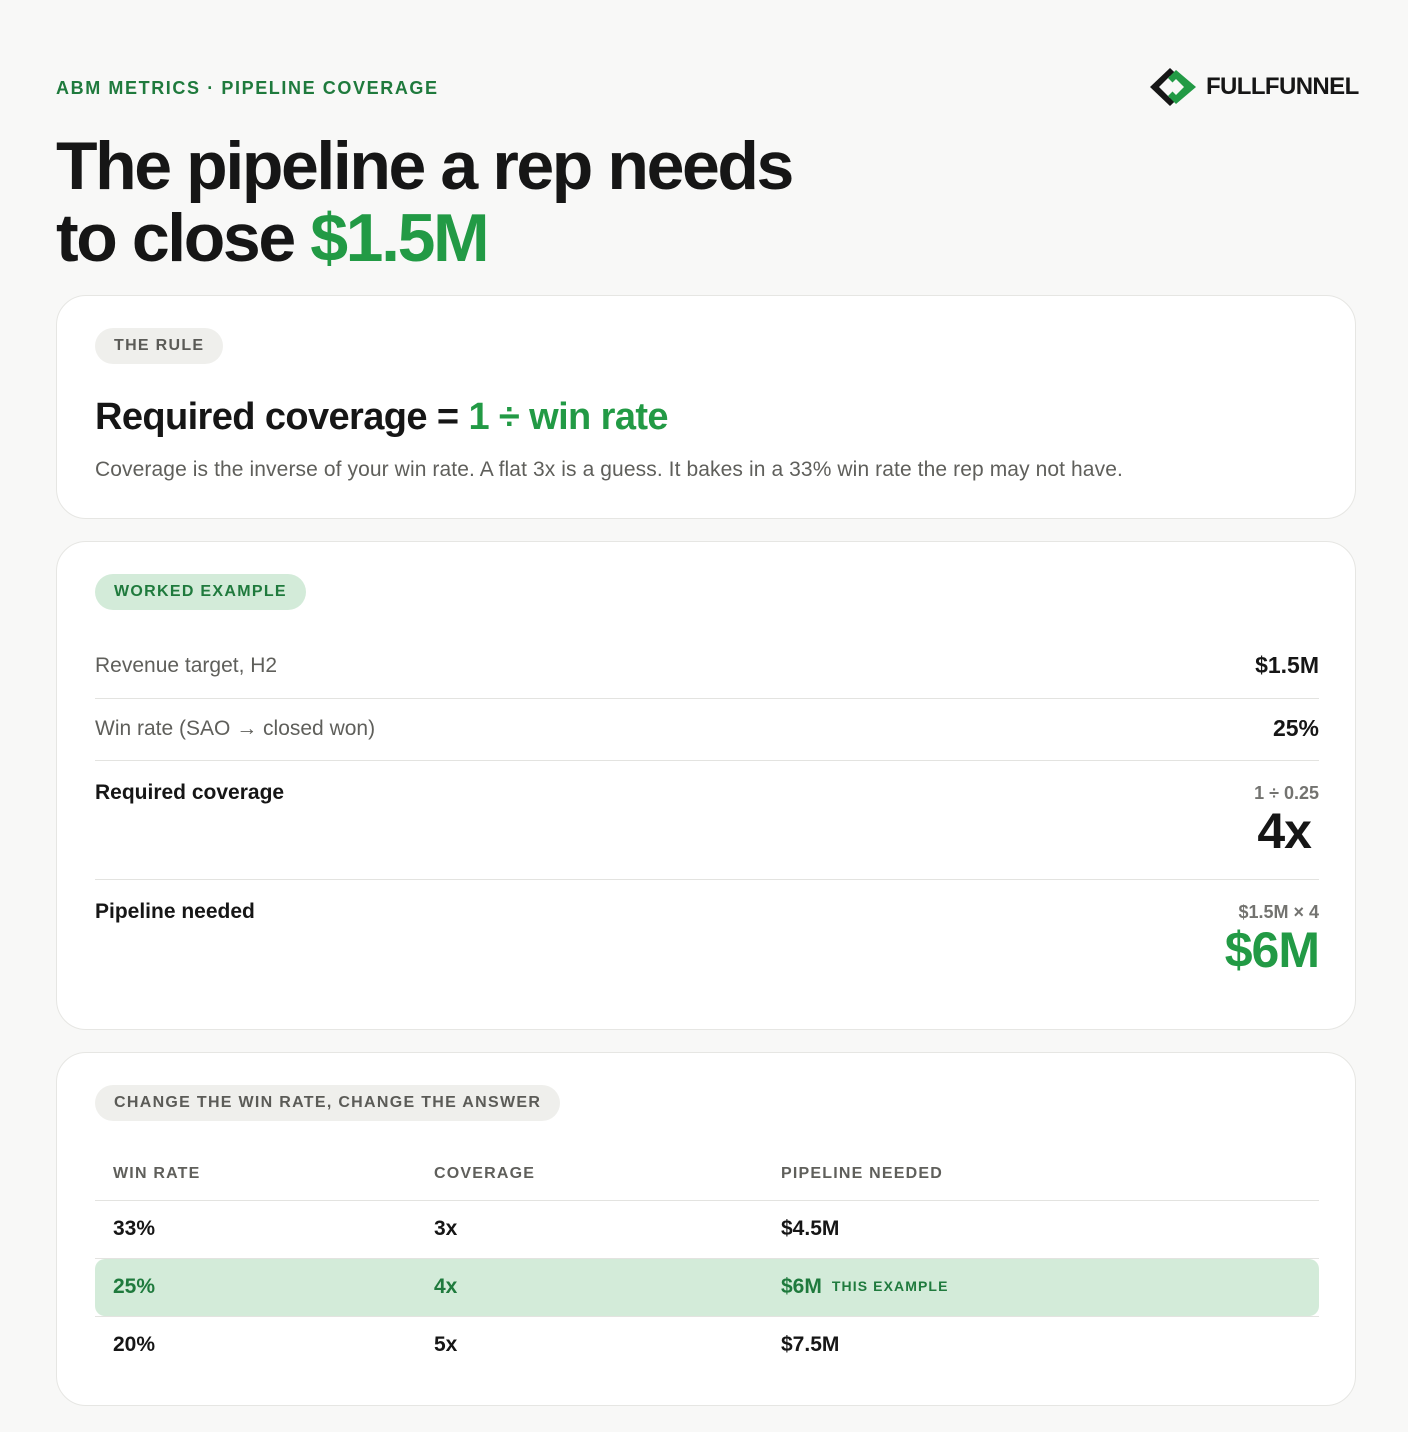 The height and width of the screenshot is (1432, 1408). I want to click on eyebrow-label: ABM METRICS · PIPELINE COVERAGE, so click(247, 88).